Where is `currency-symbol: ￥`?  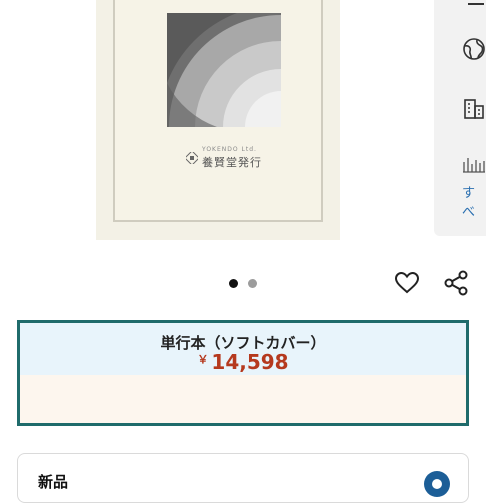 currency-symbol: ￥ is located at coordinates (203, 359).